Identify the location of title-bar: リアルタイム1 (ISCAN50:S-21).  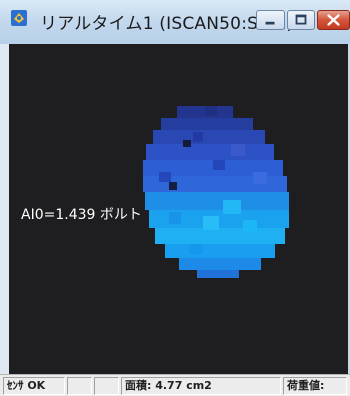
(175, 22).